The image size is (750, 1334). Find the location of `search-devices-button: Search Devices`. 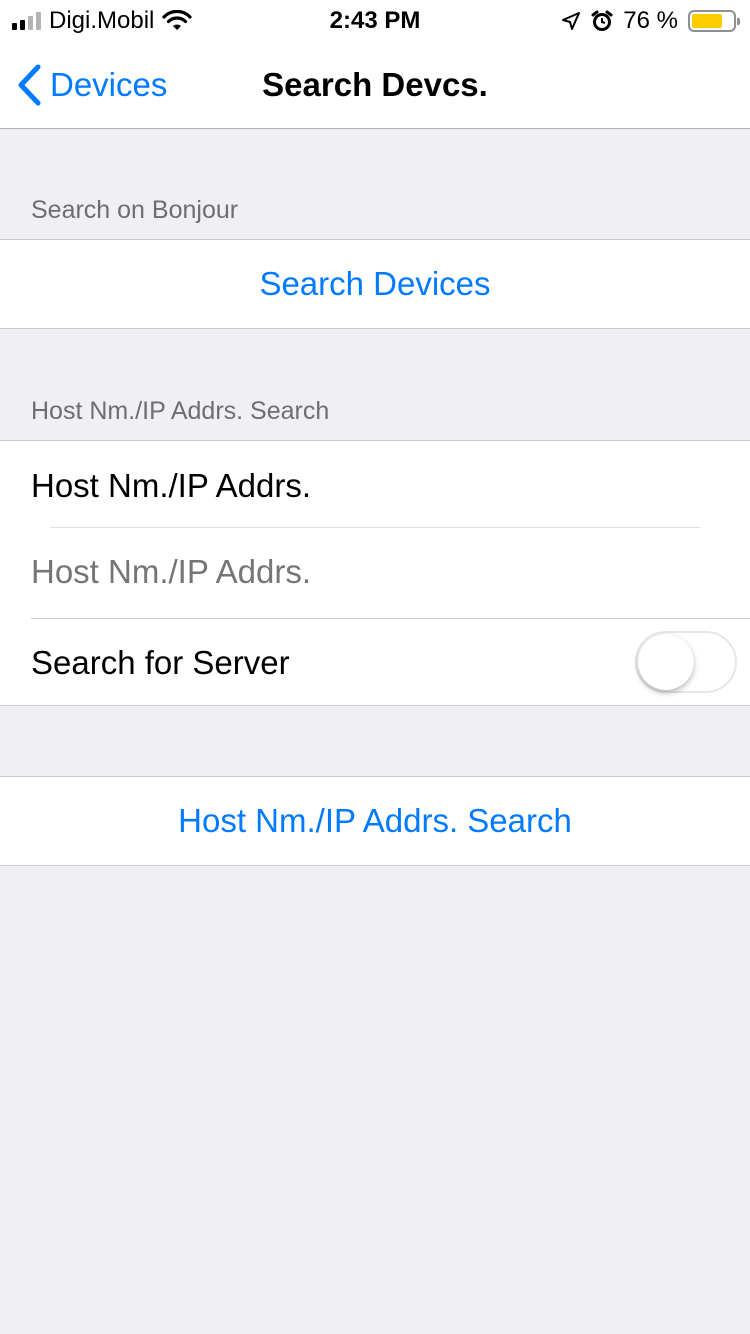

search-devices-button: Search Devices is located at coordinates (375, 284).